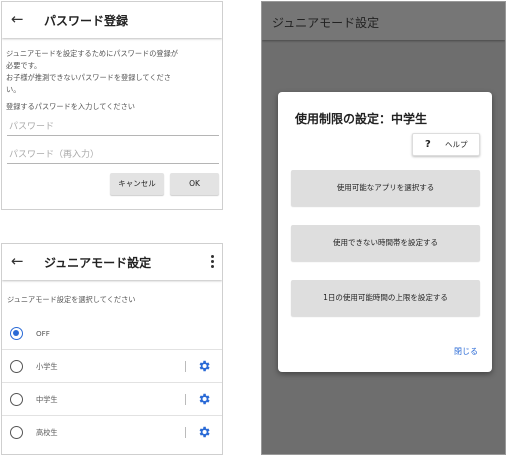 This screenshot has width=507, height=456. Describe the element at coordinates (385, 298) in the screenshot. I see `set-daily-limit-button: 1日の使用可能時間の上限を設定する` at that location.